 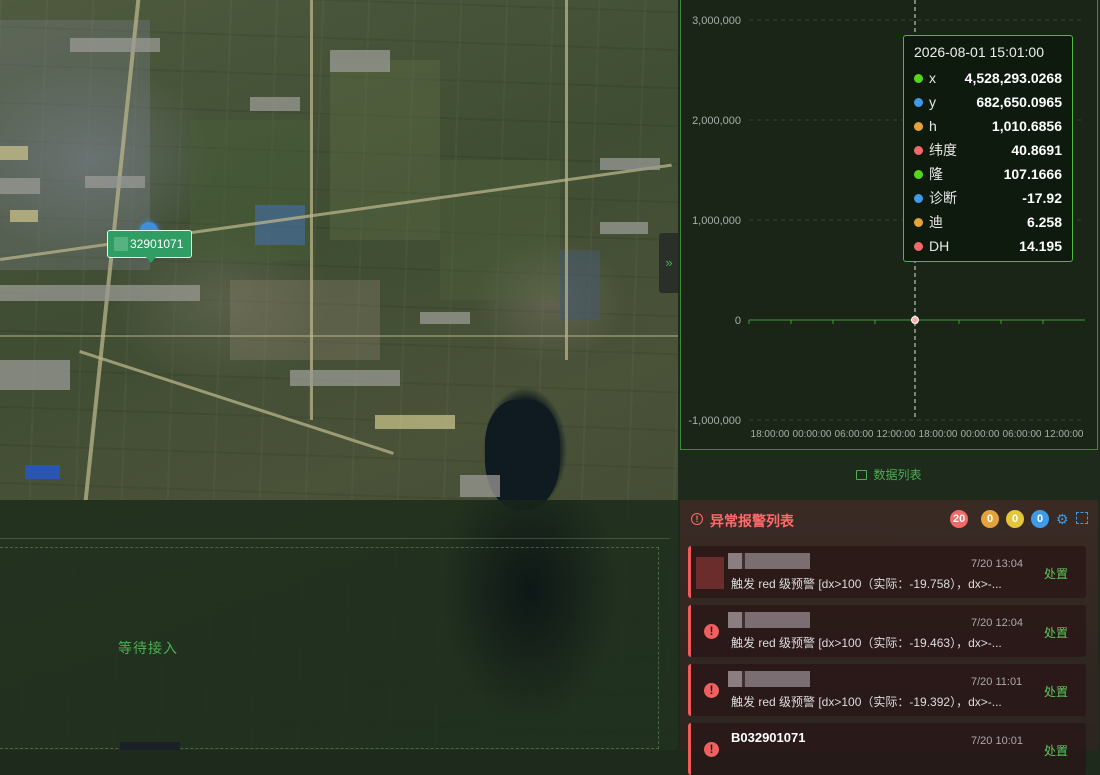 I want to click on y-tick-label: 3,000,000, so click(x=716, y=21).